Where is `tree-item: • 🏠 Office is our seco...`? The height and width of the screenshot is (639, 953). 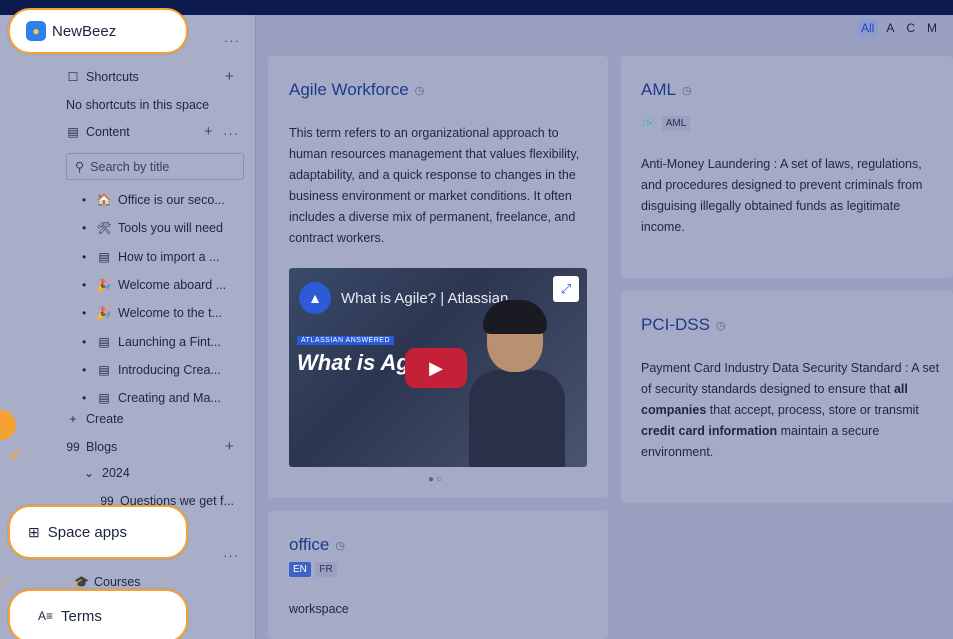 tree-item: • 🏠 Office is our seco... is located at coordinates (153, 200).